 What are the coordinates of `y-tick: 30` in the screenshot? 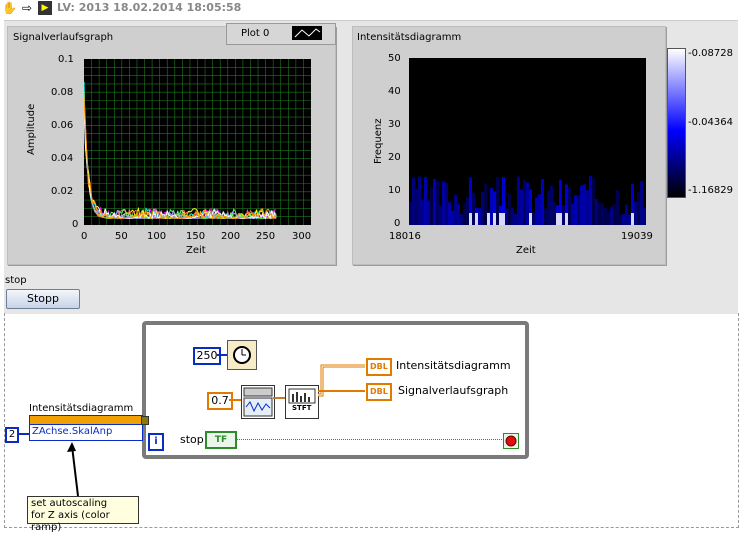 It's located at (394, 124).